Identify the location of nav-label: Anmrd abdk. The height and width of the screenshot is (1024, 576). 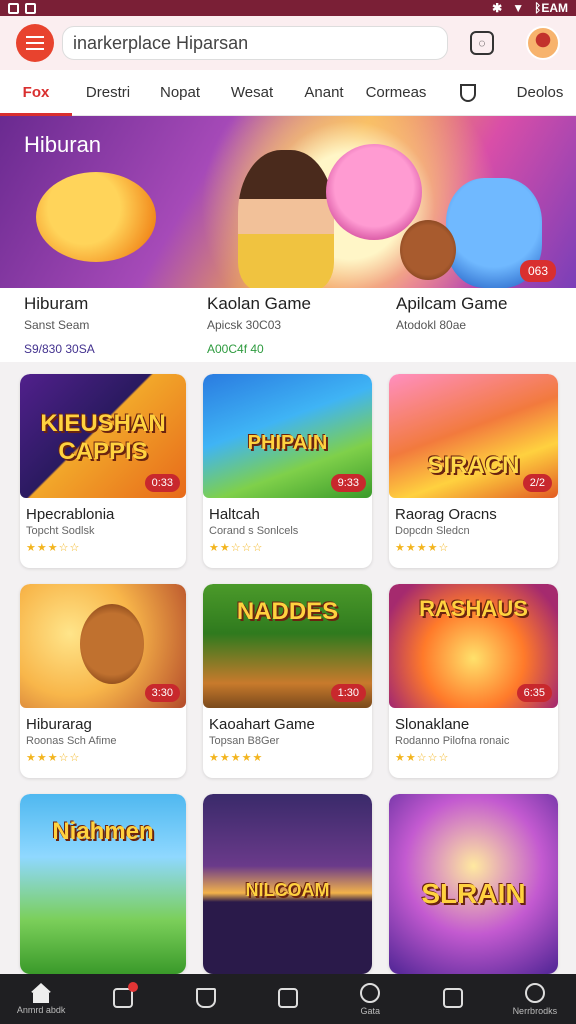
(41, 1010).